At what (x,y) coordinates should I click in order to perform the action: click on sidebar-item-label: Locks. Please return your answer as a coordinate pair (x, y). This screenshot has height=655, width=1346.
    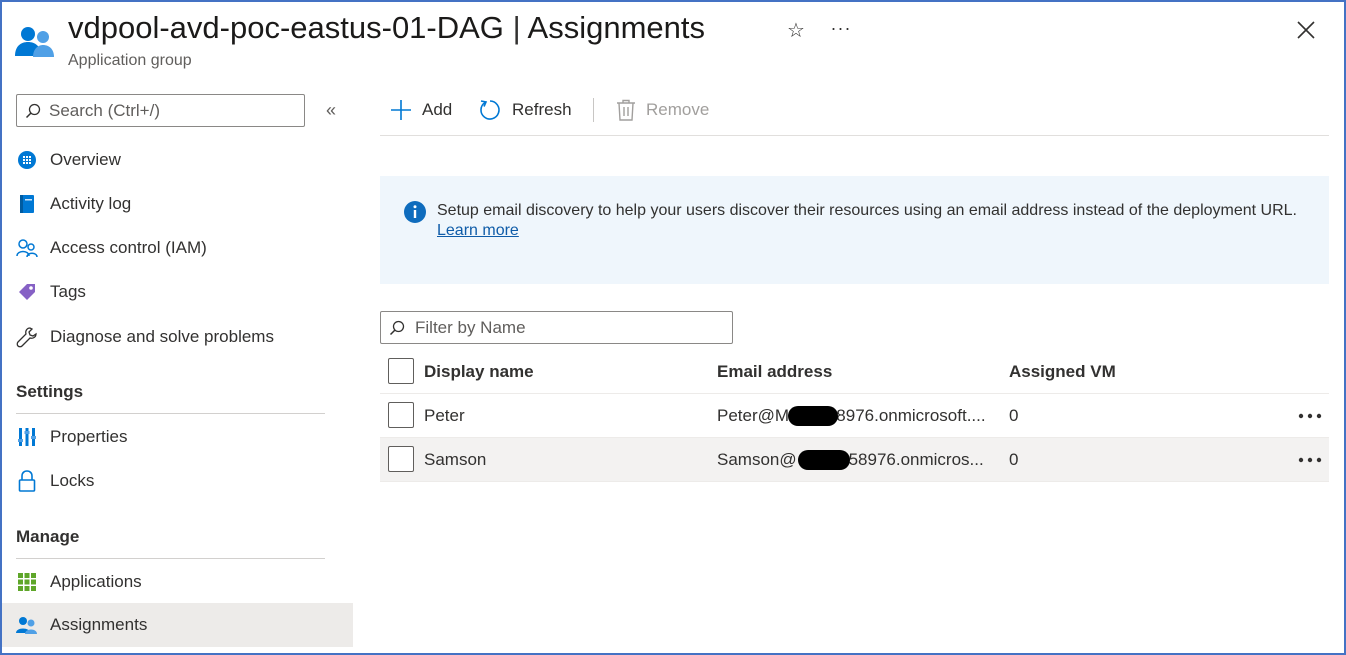
    Looking at the image, I should click on (72, 480).